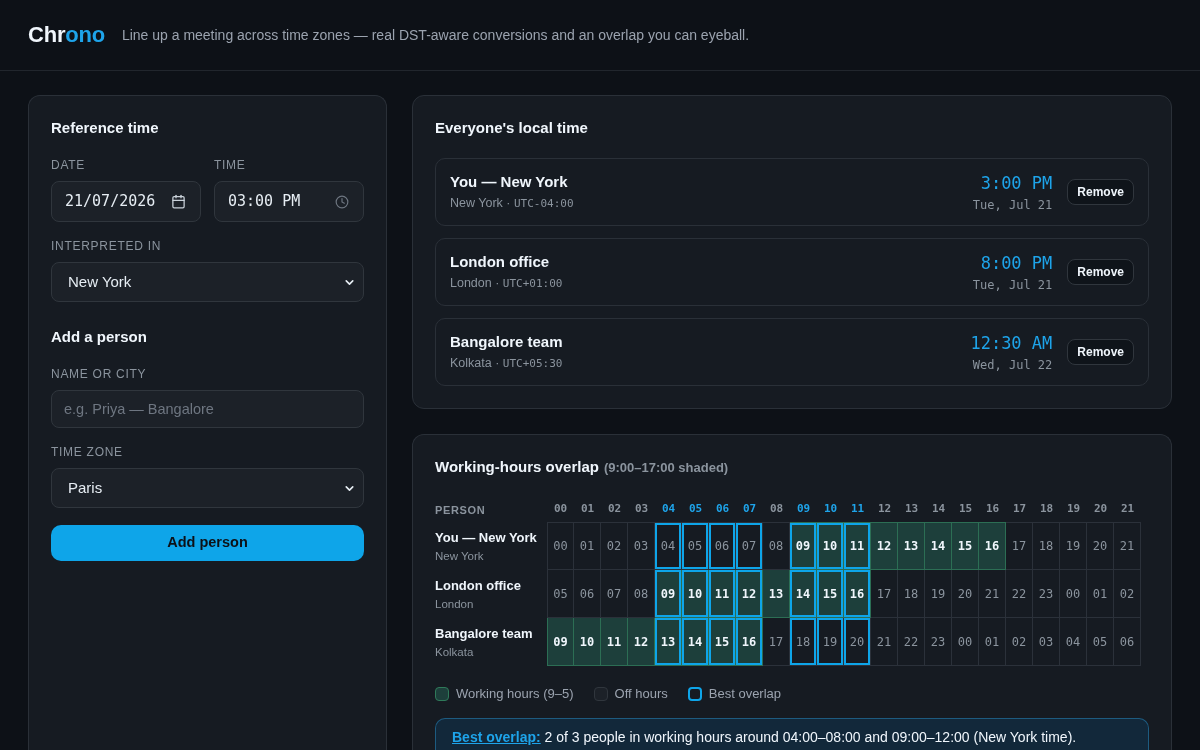 The image size is (1200, 750). What do you see at coordinates (126, 201) in the screenshot?
I see `date-field: 21/07/2026` at bounding box center [126, 201].